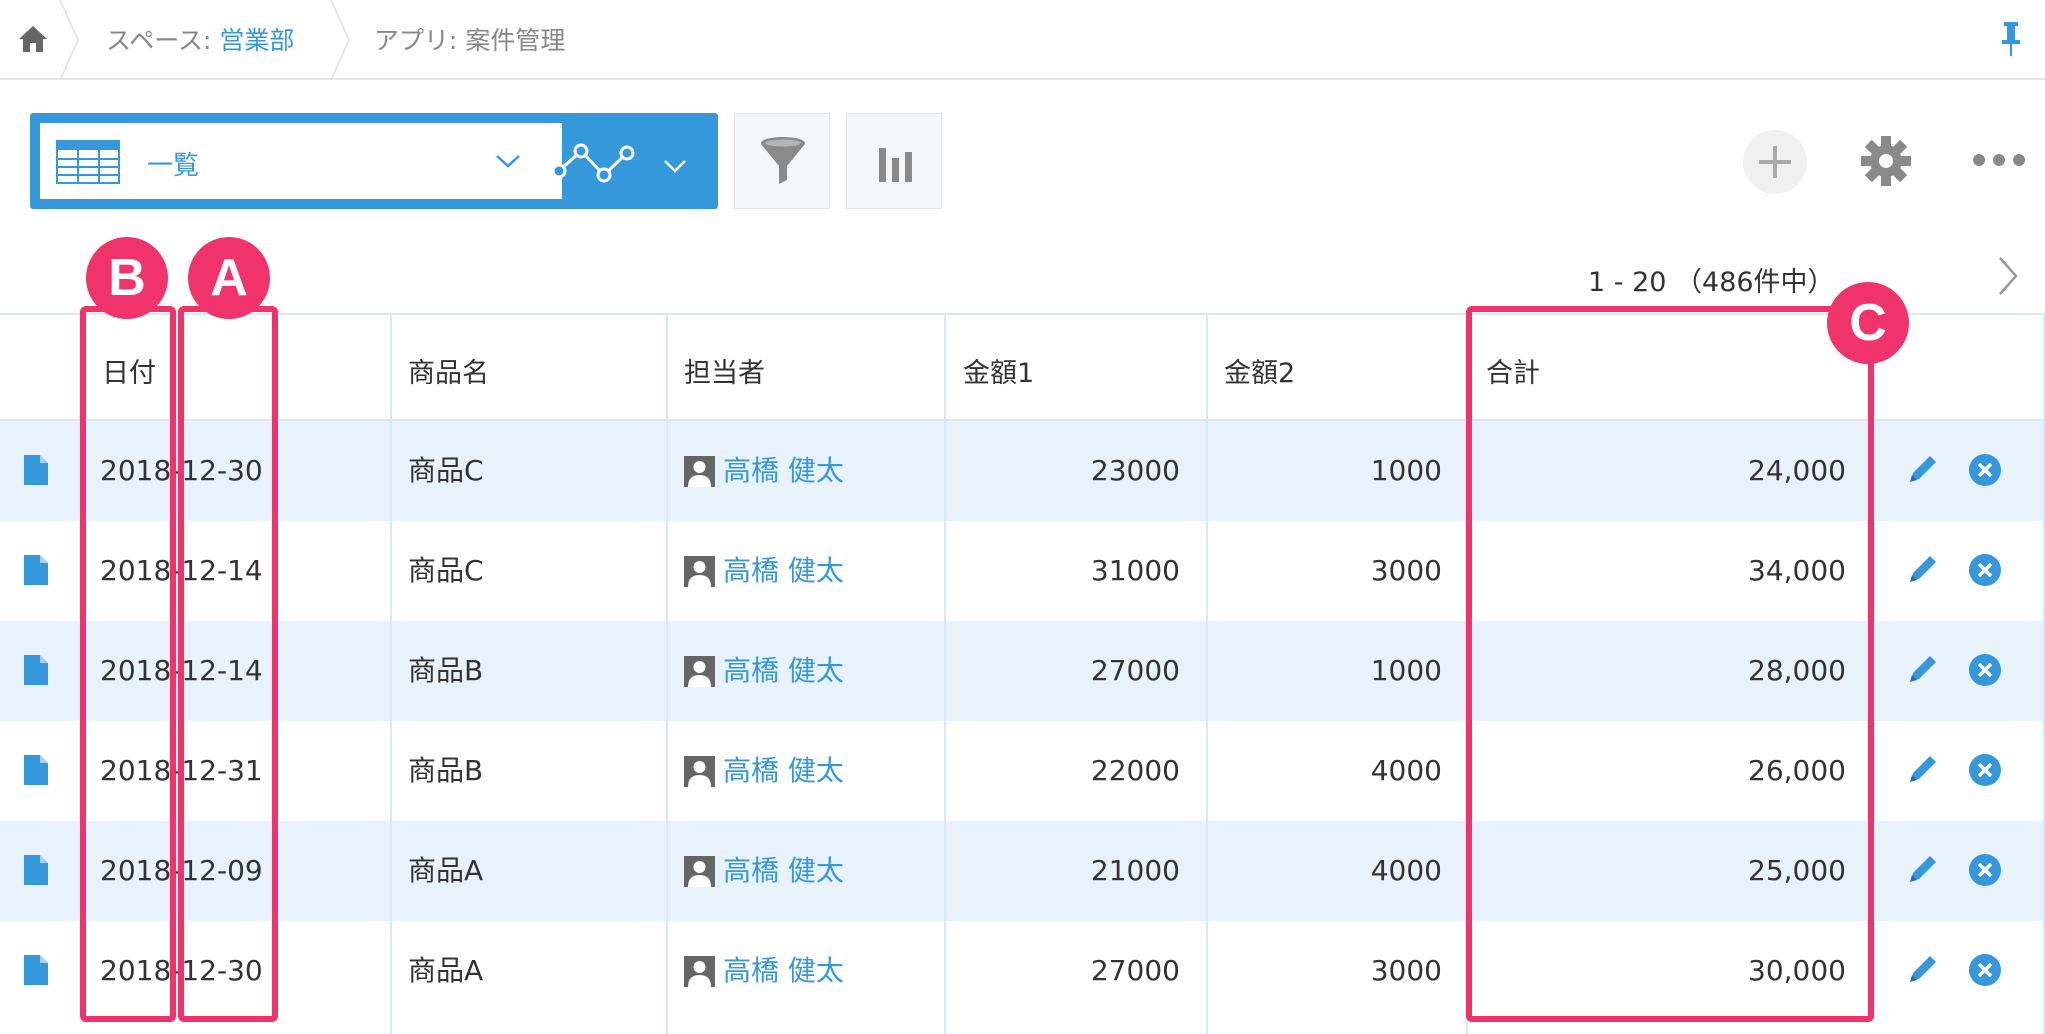 The height and width of the screenshot is (1034, 2045). Describe the element at coordinates (2011, 39) in the screenshot. I see `pin-icon` at that location.